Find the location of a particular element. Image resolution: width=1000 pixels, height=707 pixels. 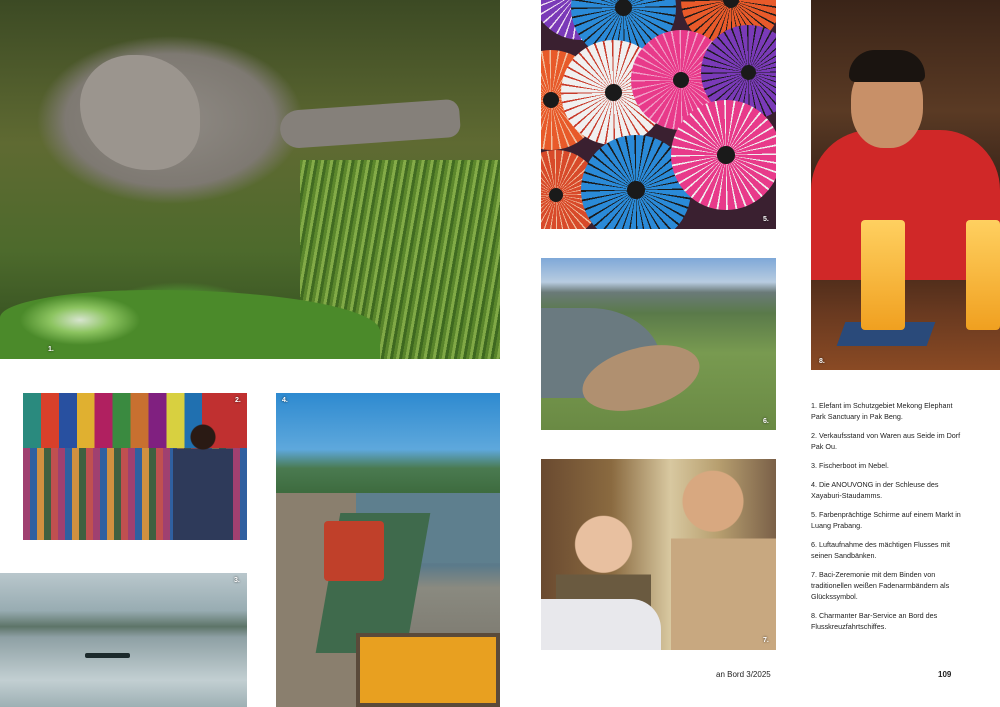

magazine-issue: an Bord 3/2025 is located at coordinates (743, 674).